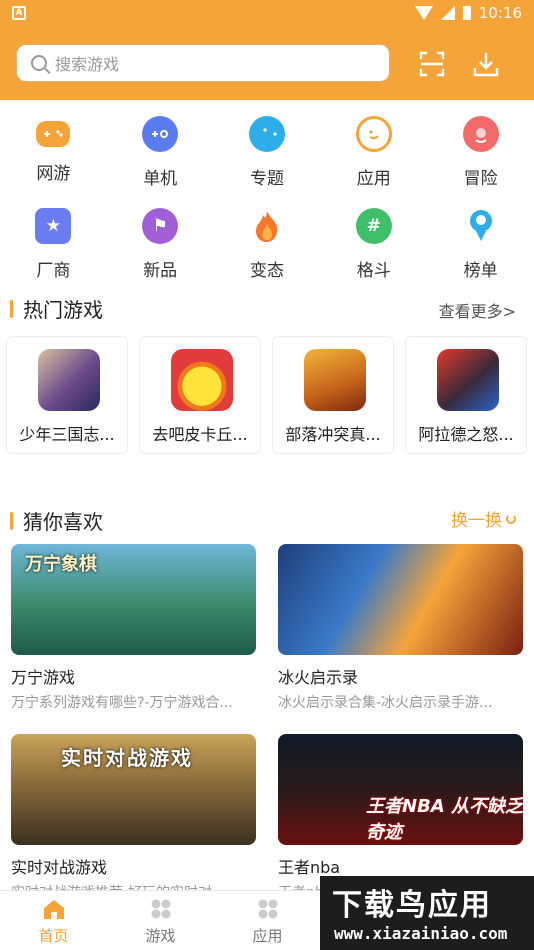 The width and height of the screenshot is (534, 950). I want to click on app-face-icon, so click(373, 134).